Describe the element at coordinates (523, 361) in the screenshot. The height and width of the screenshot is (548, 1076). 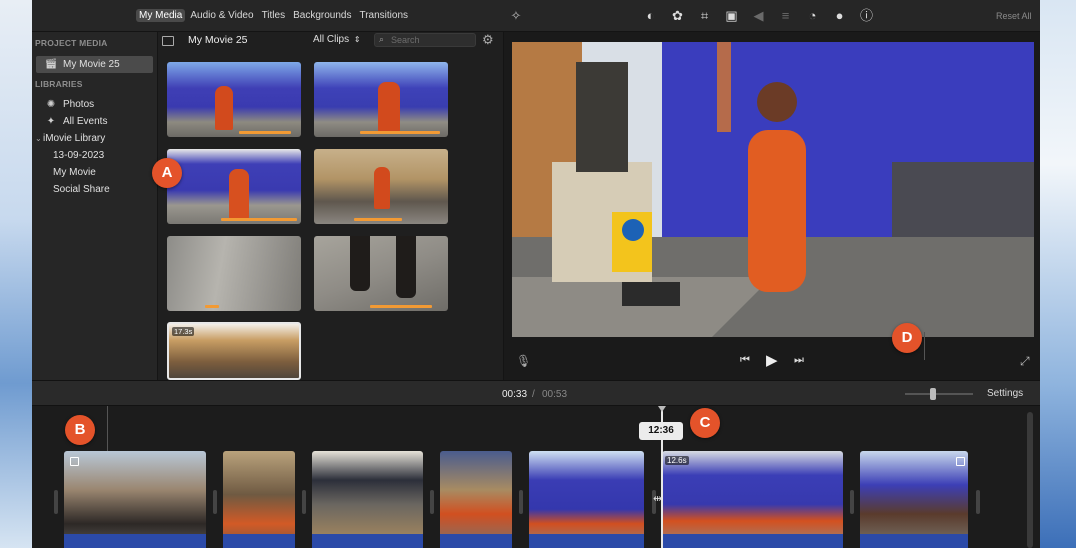
I see `microphone-icon: 🎙︎` at that location.